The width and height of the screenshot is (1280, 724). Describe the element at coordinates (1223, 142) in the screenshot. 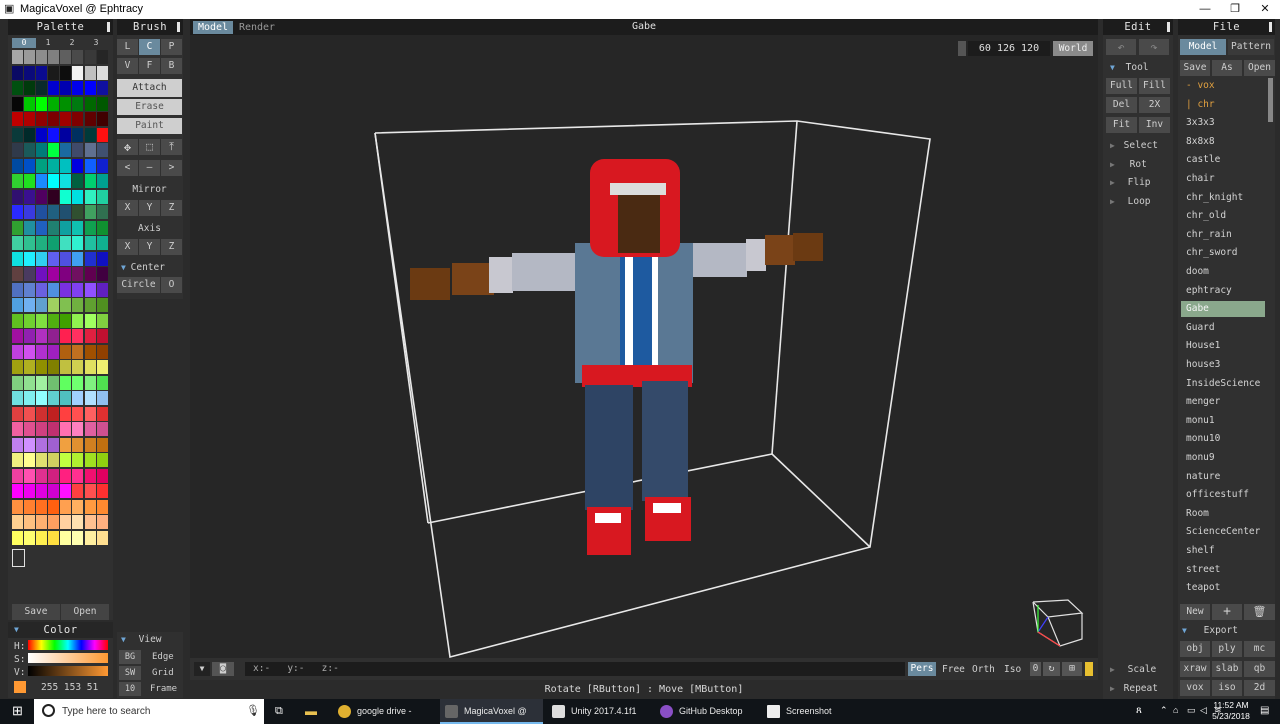

I see `file-list-item: 8x8x8` at that location.